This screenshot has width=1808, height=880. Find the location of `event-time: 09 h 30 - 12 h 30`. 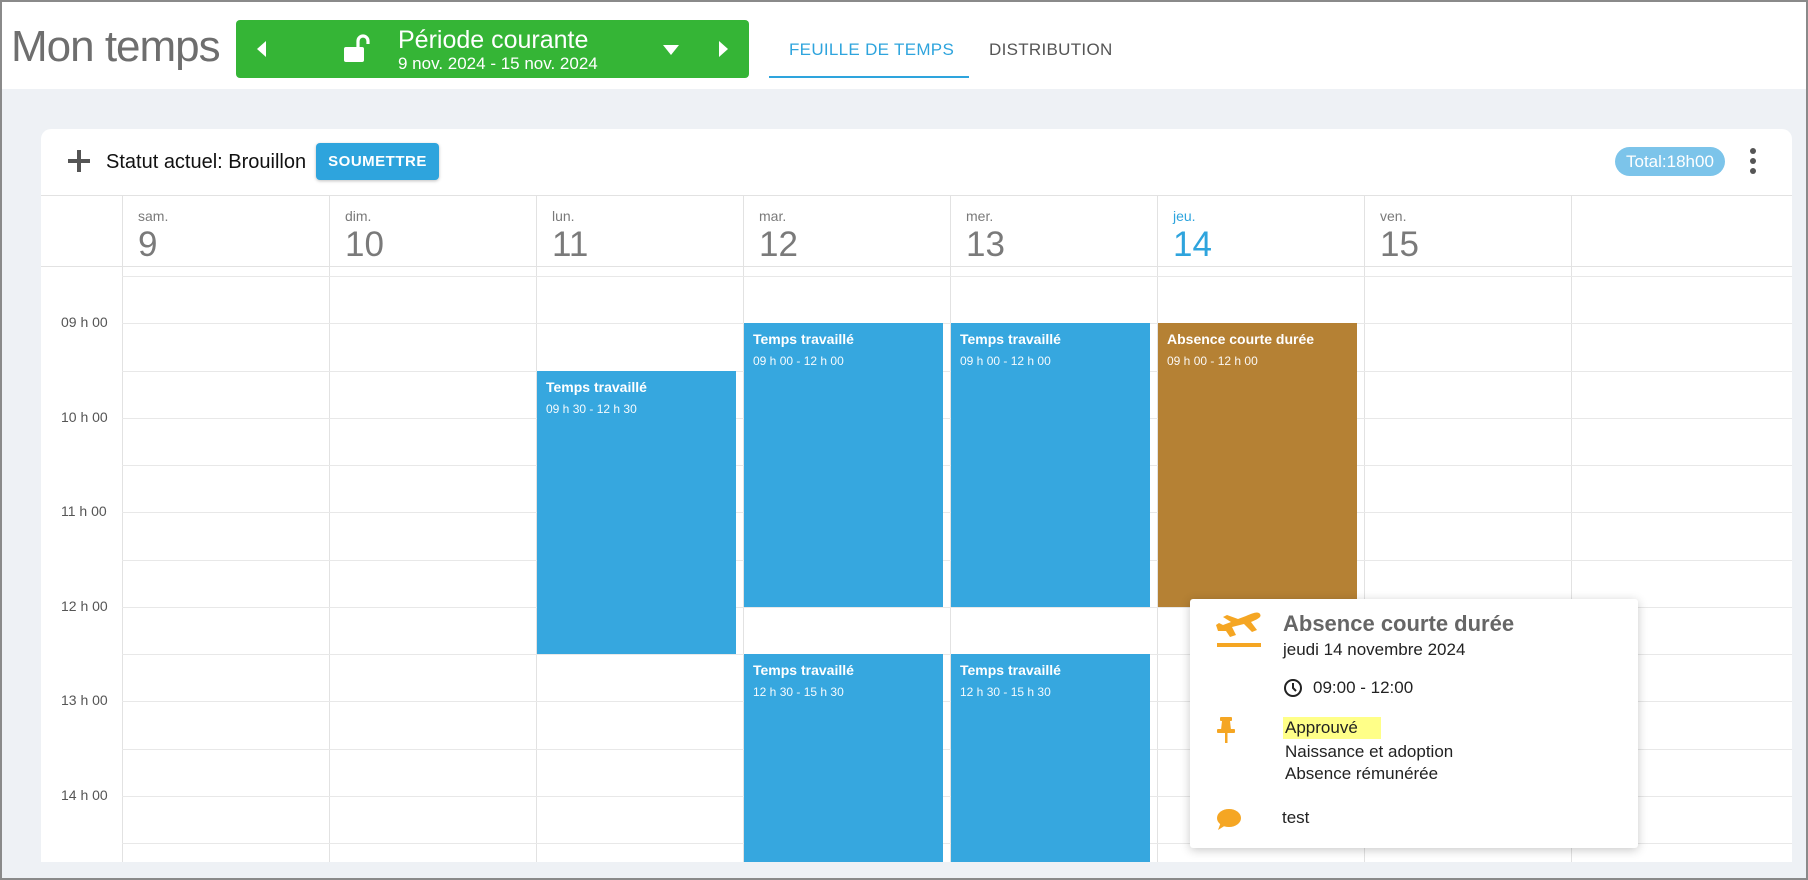

event-time: 09 h 30 - 12 h 30 is located at coordinates (591, 408).